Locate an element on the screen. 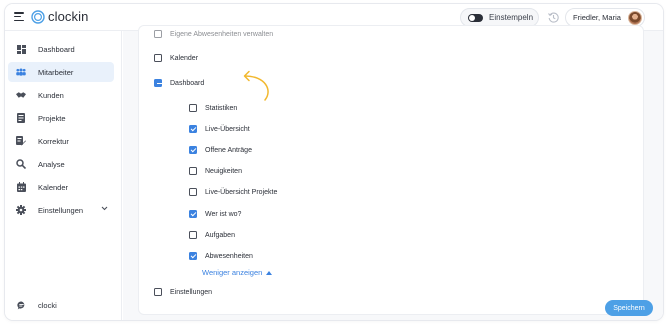  sidebar-item-projekte: Projekte is located at coordinates (61, 118).